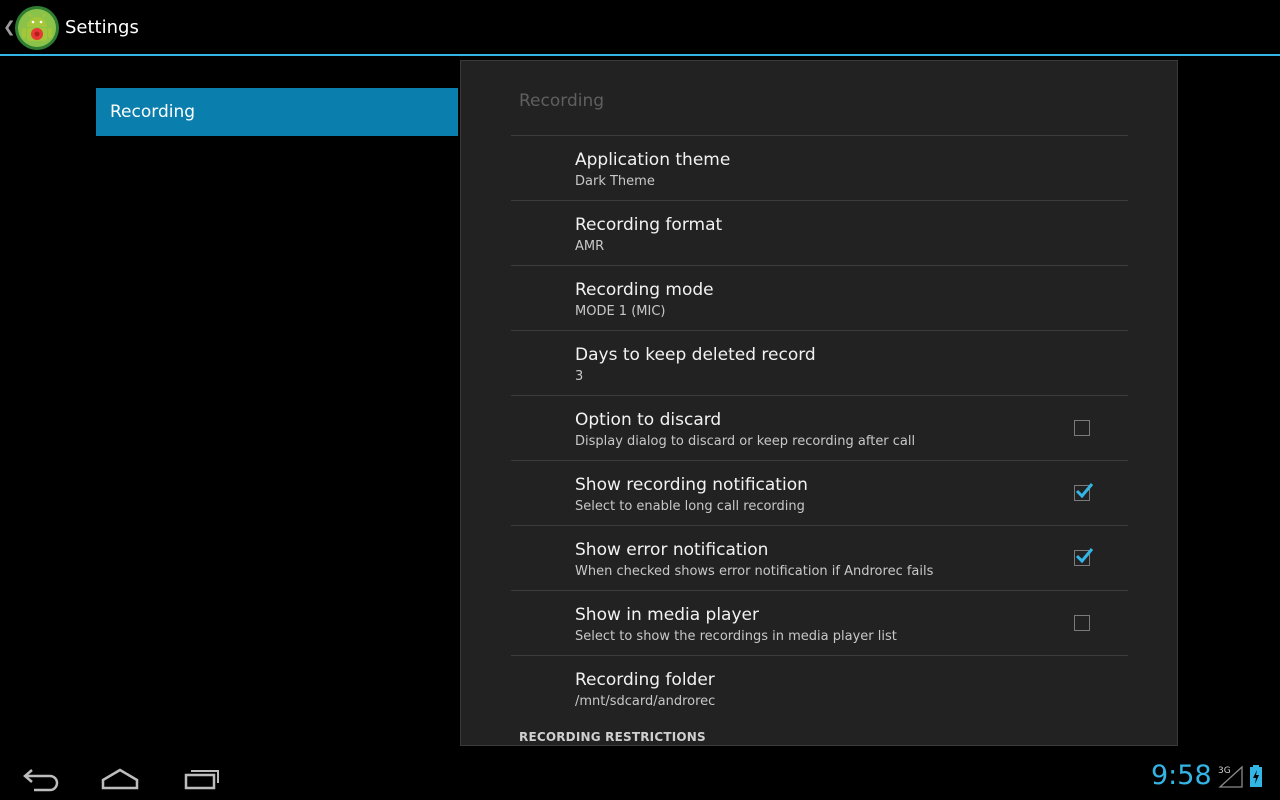  I want to click on show-error-notification-checkbox, so click(1084, 557).